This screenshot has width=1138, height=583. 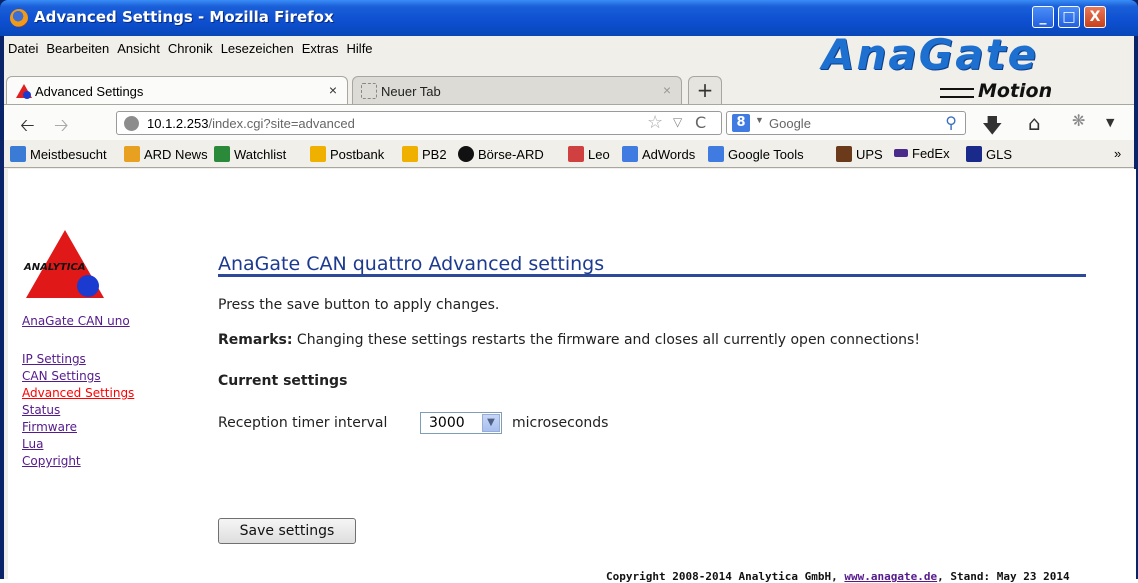 I want to click on bookmark-label: FedEx, so click(x=931, y=153).